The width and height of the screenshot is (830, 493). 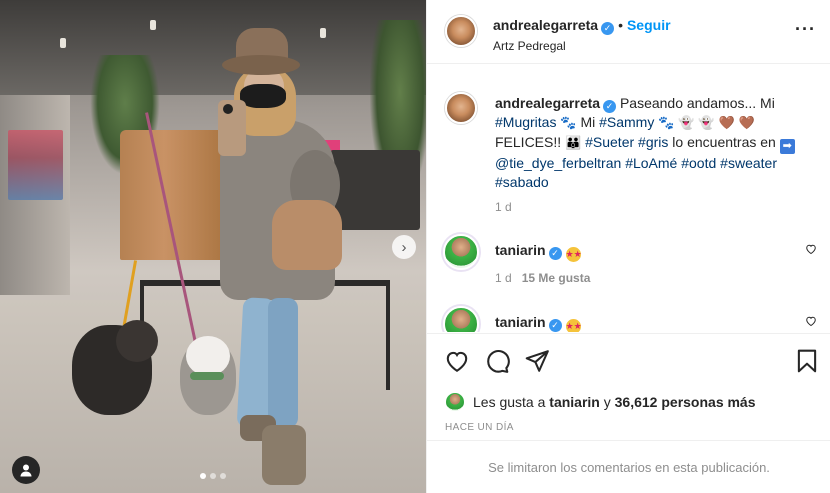 What do you see at coordinates (651, 163) in the screenshot?
I see `hashtag-link: #LoAmé` at bounding box center [651, 163].